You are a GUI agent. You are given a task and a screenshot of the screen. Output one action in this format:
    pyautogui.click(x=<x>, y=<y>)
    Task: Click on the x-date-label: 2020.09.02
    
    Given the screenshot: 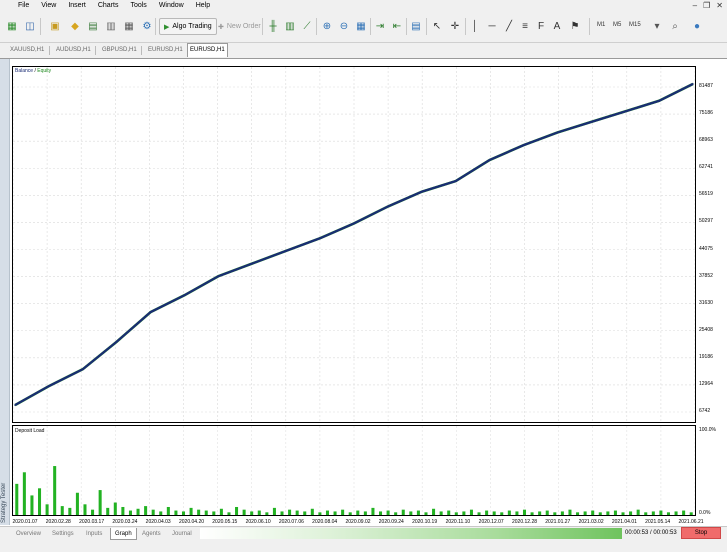 What is the action you would take?
    pyautogui.click(x=357, y=522)
    